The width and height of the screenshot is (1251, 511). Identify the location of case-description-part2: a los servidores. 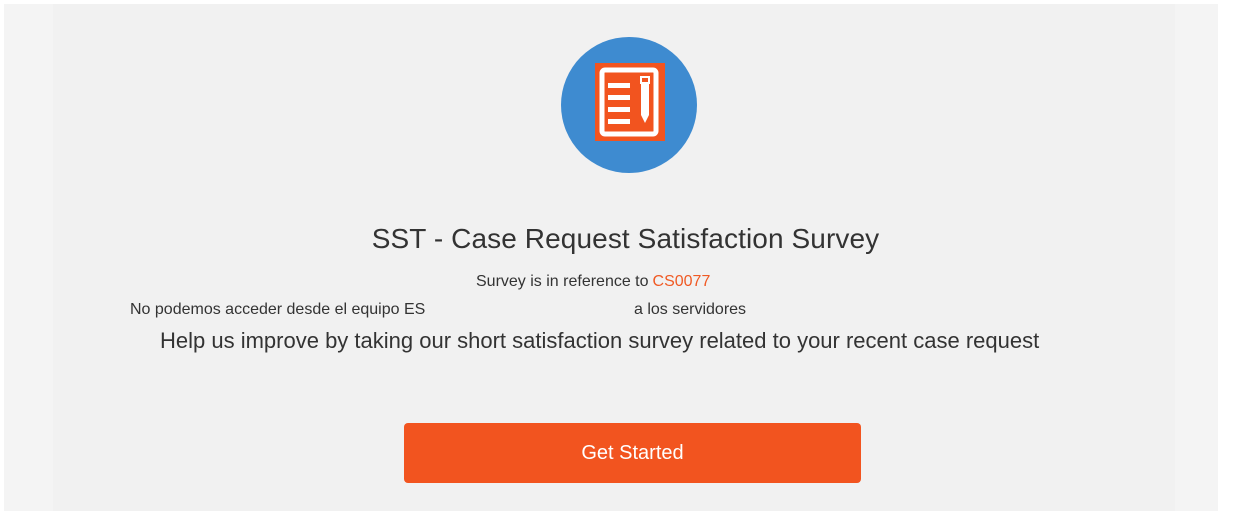
(690, 309).